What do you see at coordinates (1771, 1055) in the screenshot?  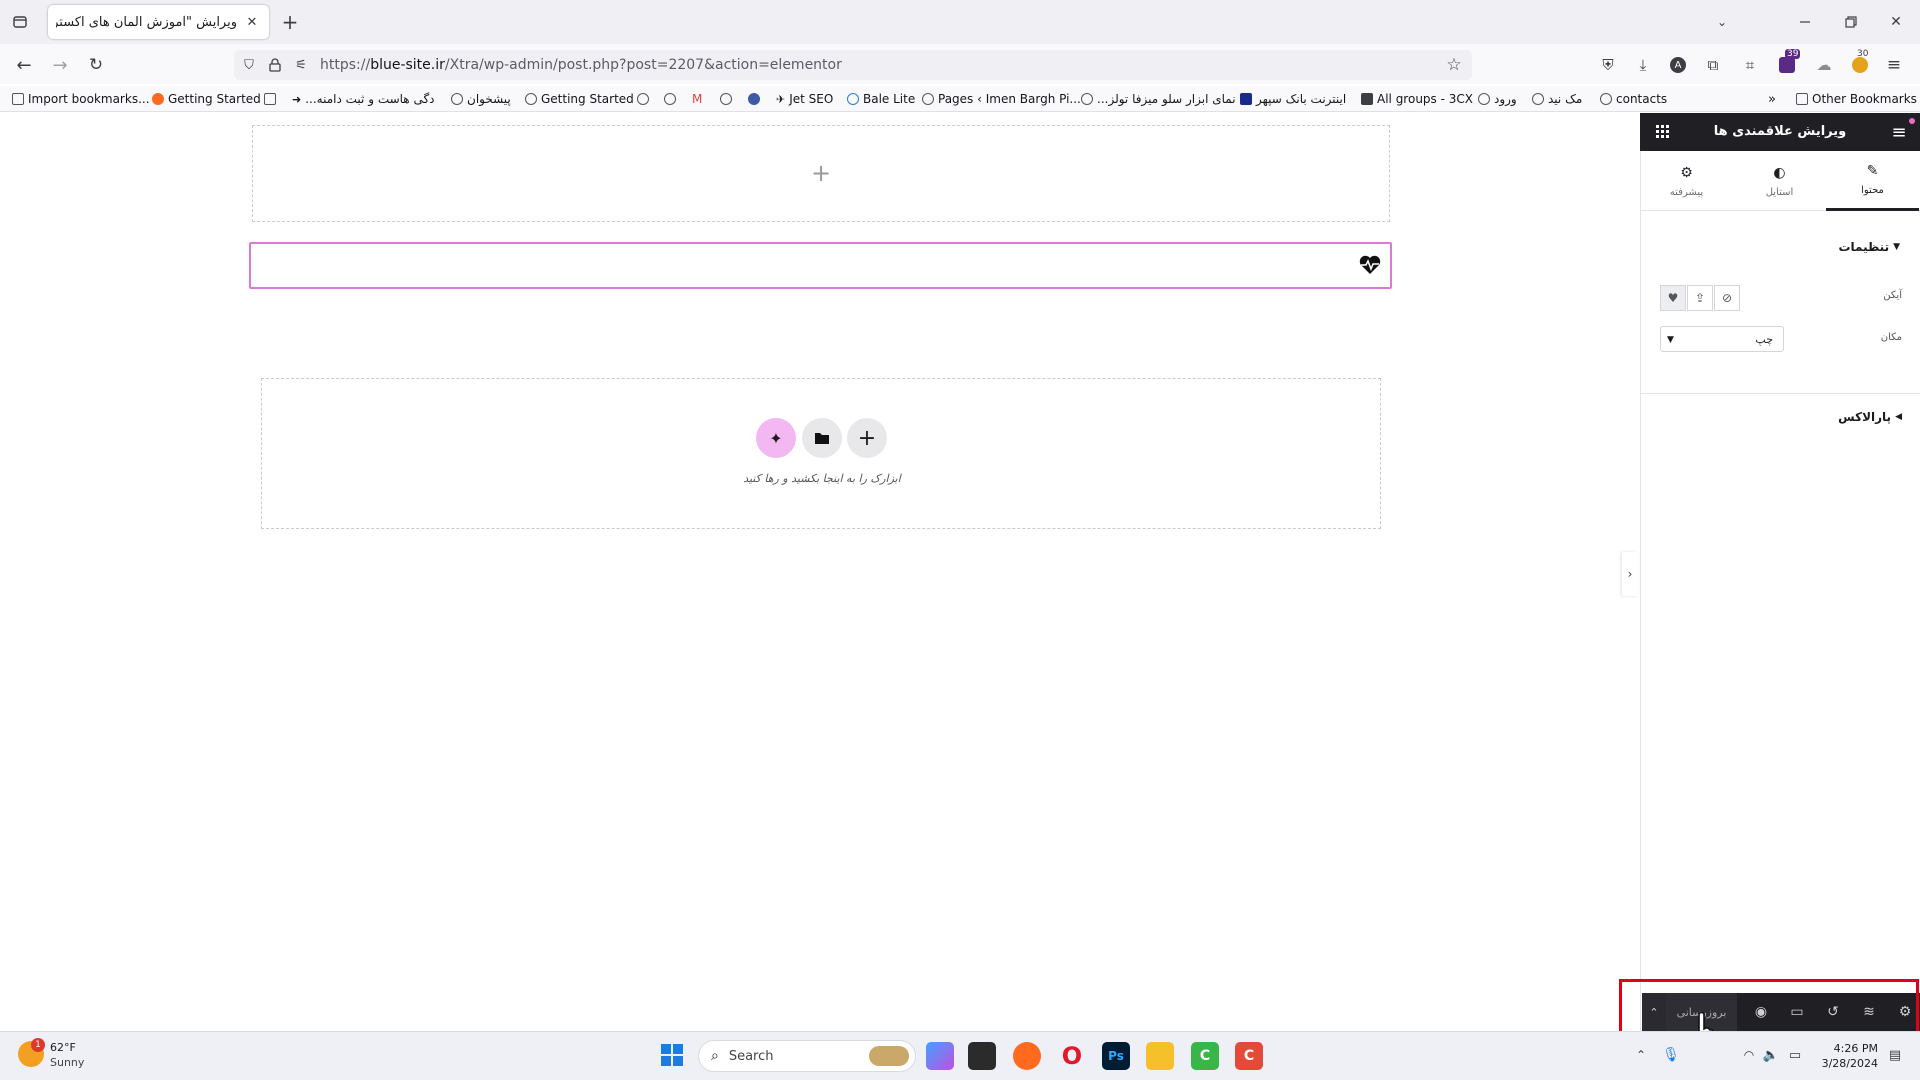 I see `volume-icon: 🔈` at bounding box center [1771, 1055].